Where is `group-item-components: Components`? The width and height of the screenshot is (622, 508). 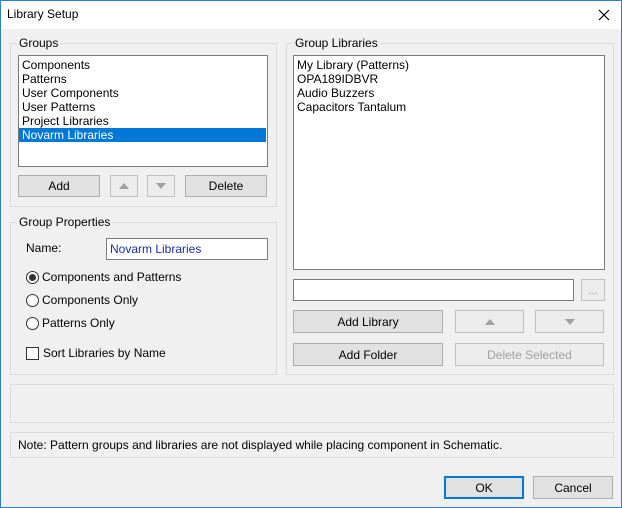 group-item-components: Components is located at coordinates (143, 65).